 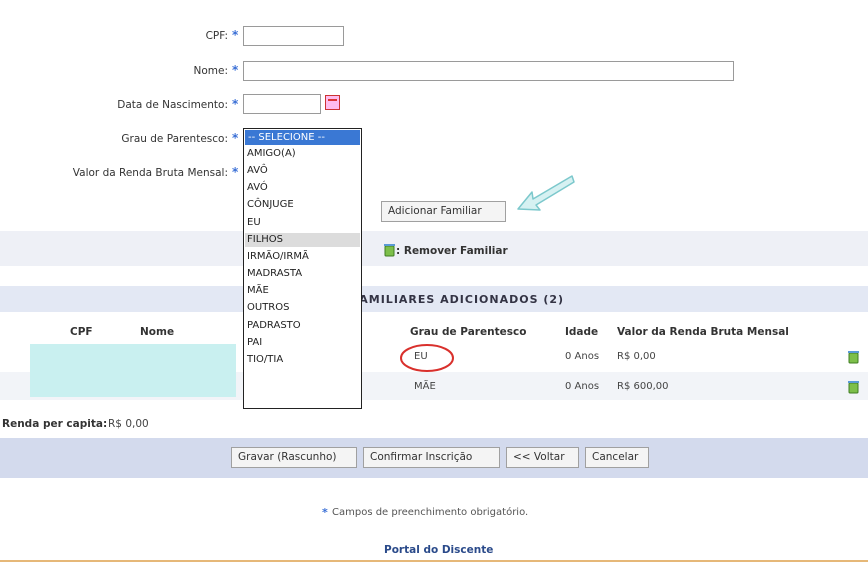 I want to click on footer-note: Campos de preenchimento obrigatório., so click(x=430, y=512).